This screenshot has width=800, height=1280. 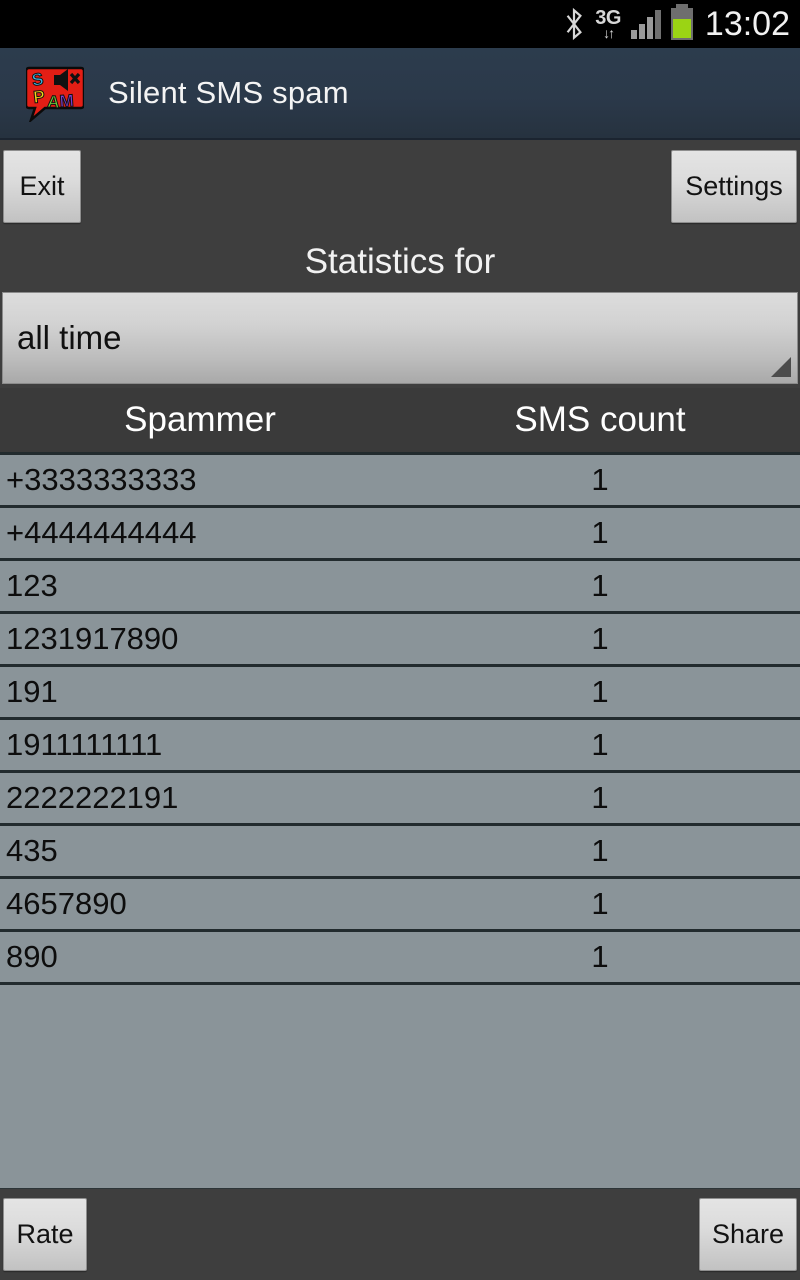 I want to click on cell-spammer: 2222222191, so click(x=92, y=797).